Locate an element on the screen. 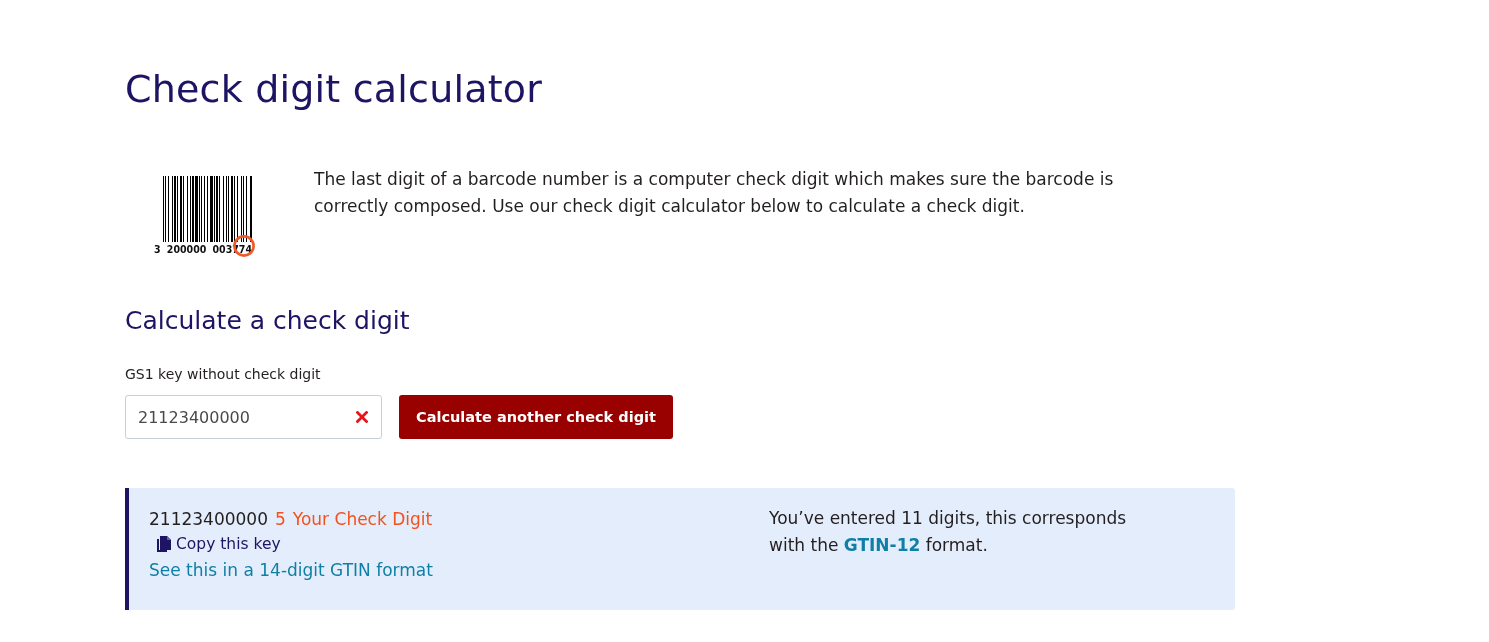 This screenshot has width=1489, height=642. barcode-number: 3 is located at coordinates (157, 249).